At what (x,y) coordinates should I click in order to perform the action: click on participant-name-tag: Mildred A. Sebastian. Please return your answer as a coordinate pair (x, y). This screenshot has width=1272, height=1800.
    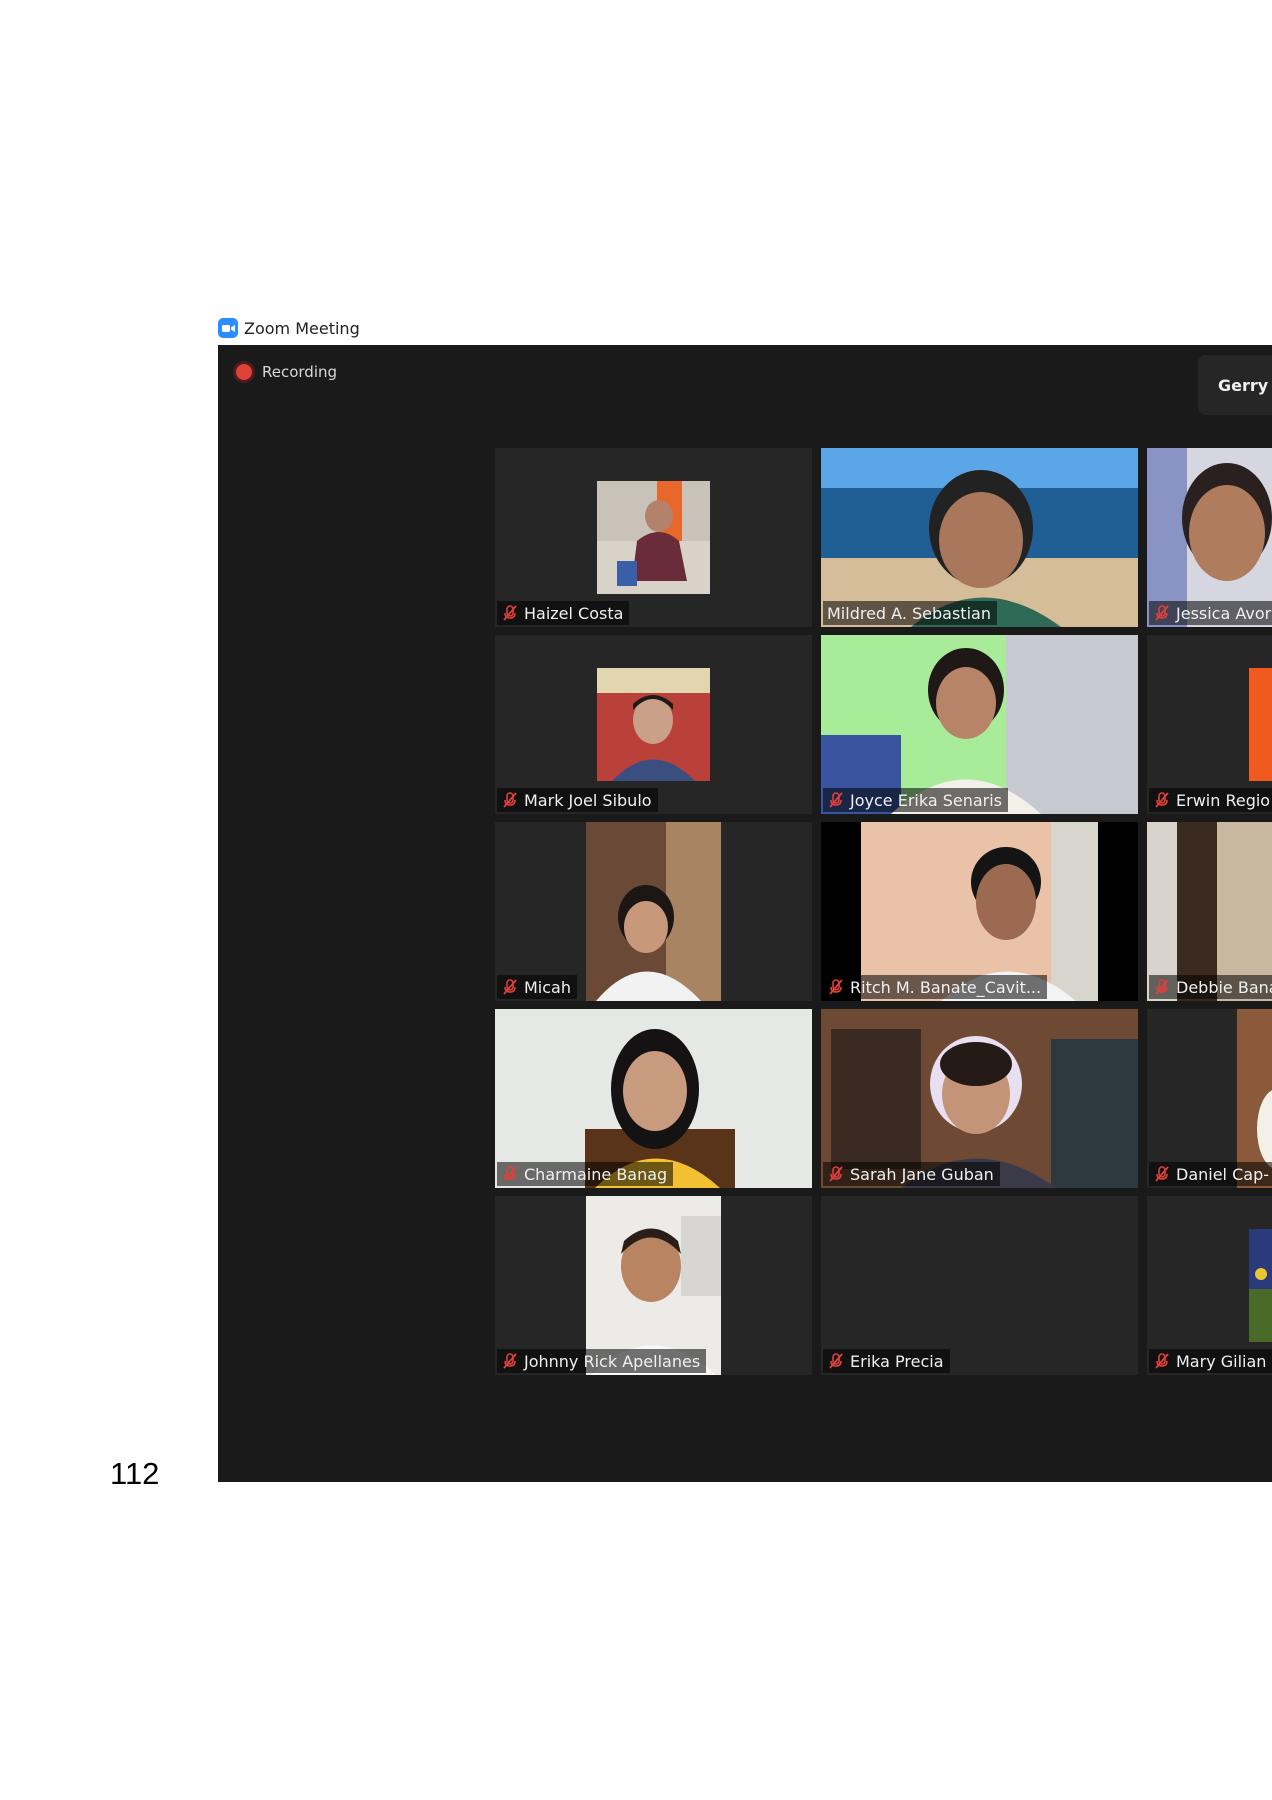
    Looking at the image, I should click on (910, 613).